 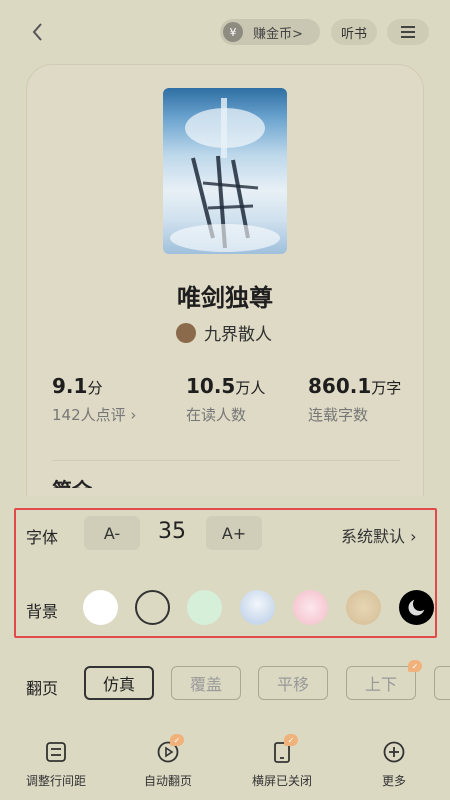 What do you see at coordinates (216, 415) in the screenshot?
I see `readers-label: 在读人数` at bounding box center [216, 415].